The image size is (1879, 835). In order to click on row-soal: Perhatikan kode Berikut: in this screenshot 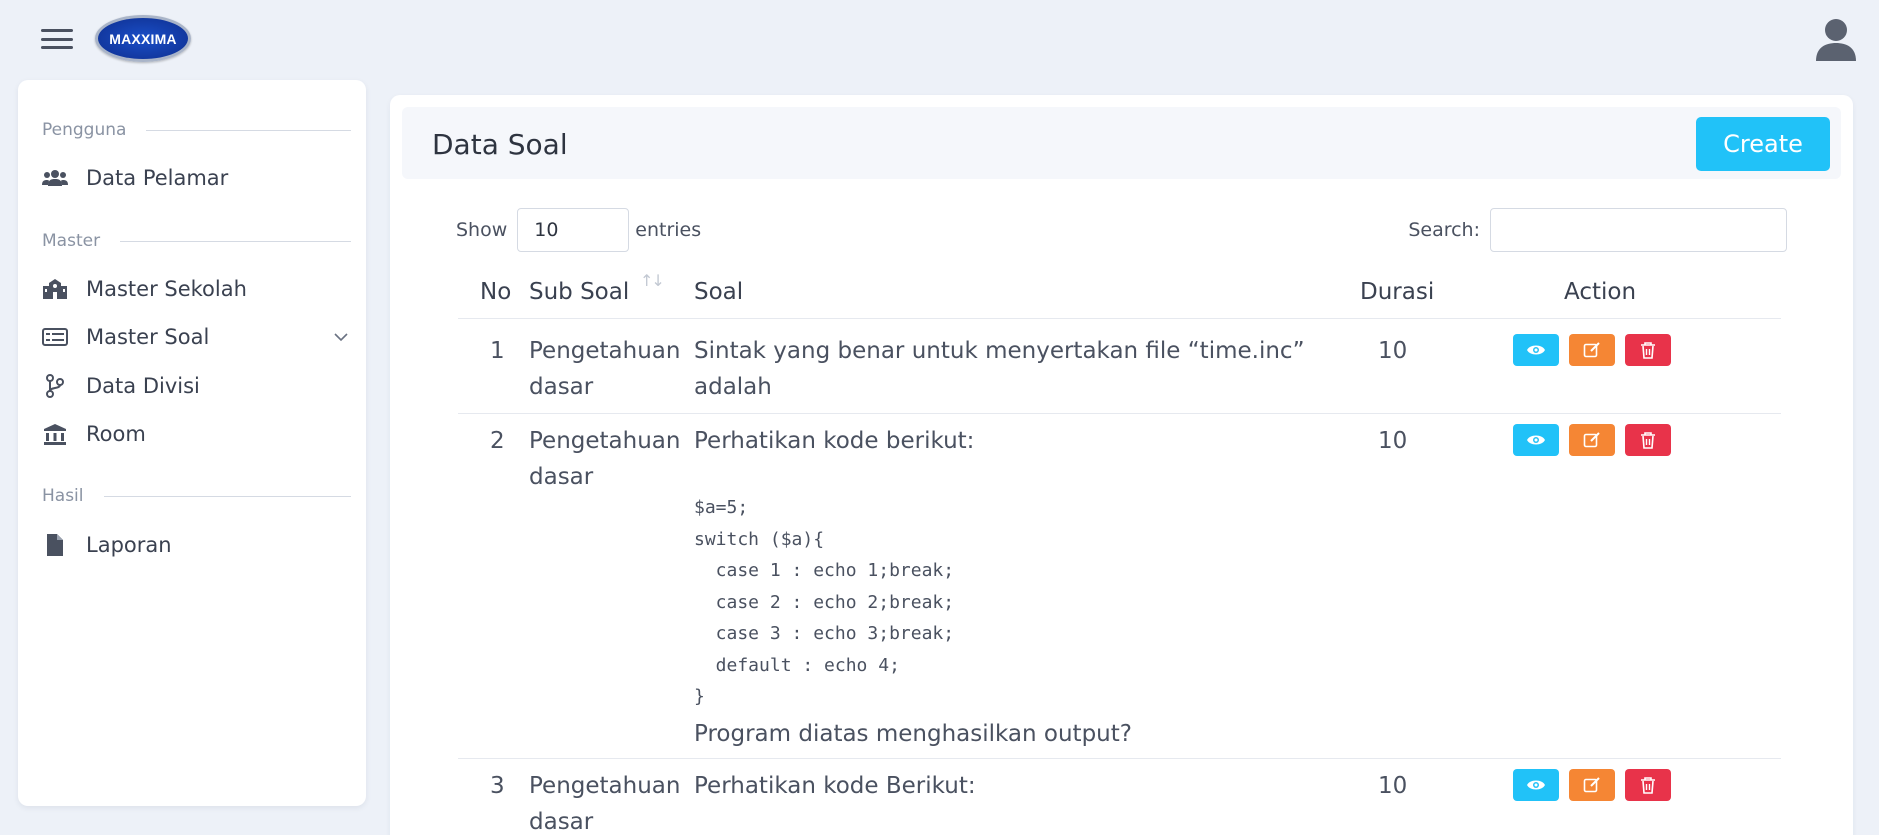, I will do `click(835, 786)`.